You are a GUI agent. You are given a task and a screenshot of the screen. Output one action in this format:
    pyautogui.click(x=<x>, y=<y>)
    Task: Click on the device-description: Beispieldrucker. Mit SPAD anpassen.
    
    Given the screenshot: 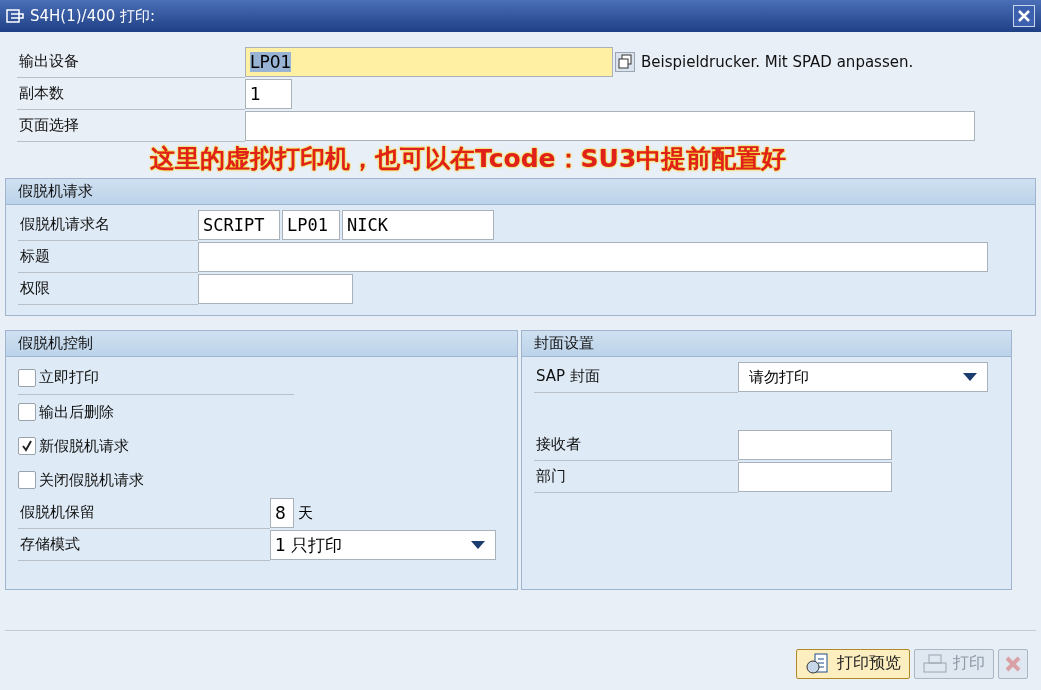 What is the action you would take?
    pyautogui.click(x=778, y=62)
    